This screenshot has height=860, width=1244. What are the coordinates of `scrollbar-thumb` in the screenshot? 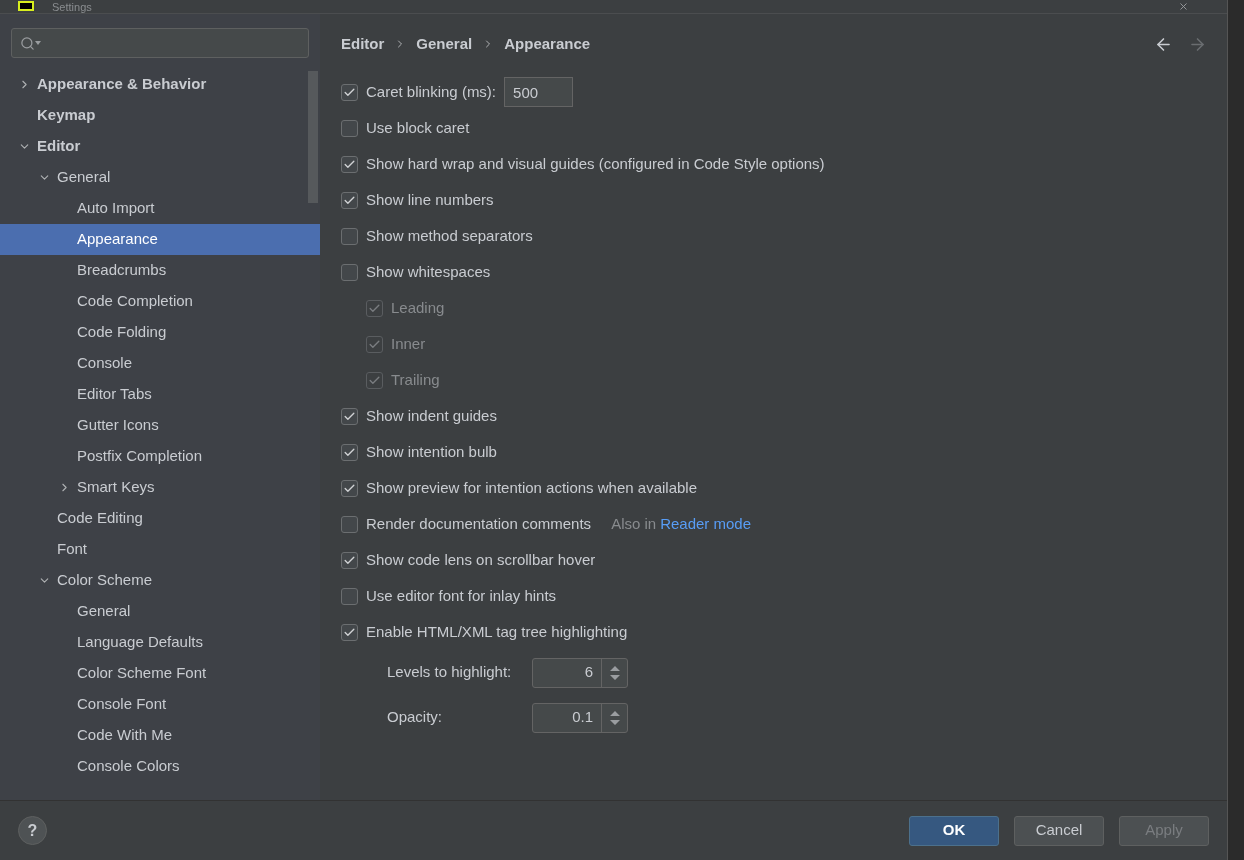 It's located at (313, 137).